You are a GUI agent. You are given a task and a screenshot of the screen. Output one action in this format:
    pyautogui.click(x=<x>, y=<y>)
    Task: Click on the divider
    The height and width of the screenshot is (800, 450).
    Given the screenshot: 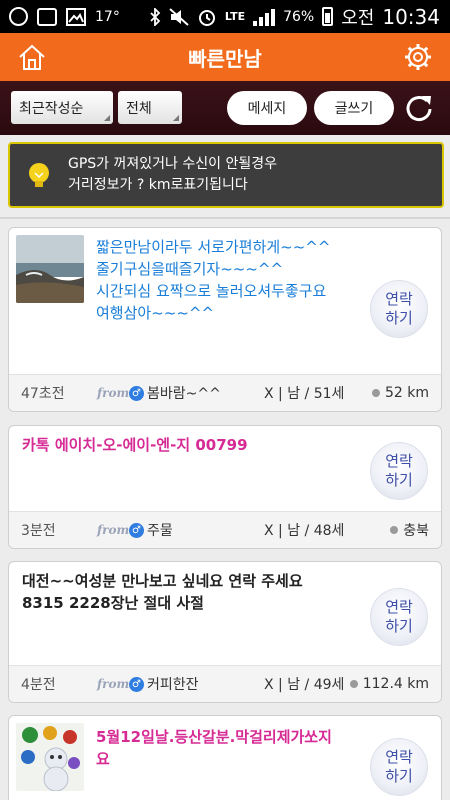 What is the action you would take?
    pyautogui.click(x=225, y=218)
    